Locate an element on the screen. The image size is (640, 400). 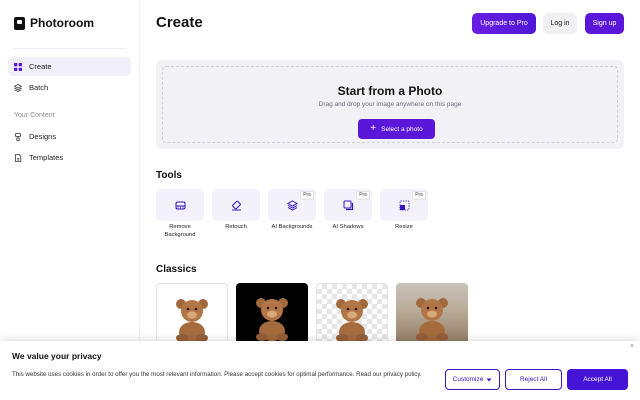
close-icon: × is located at coordinates (632, 346).